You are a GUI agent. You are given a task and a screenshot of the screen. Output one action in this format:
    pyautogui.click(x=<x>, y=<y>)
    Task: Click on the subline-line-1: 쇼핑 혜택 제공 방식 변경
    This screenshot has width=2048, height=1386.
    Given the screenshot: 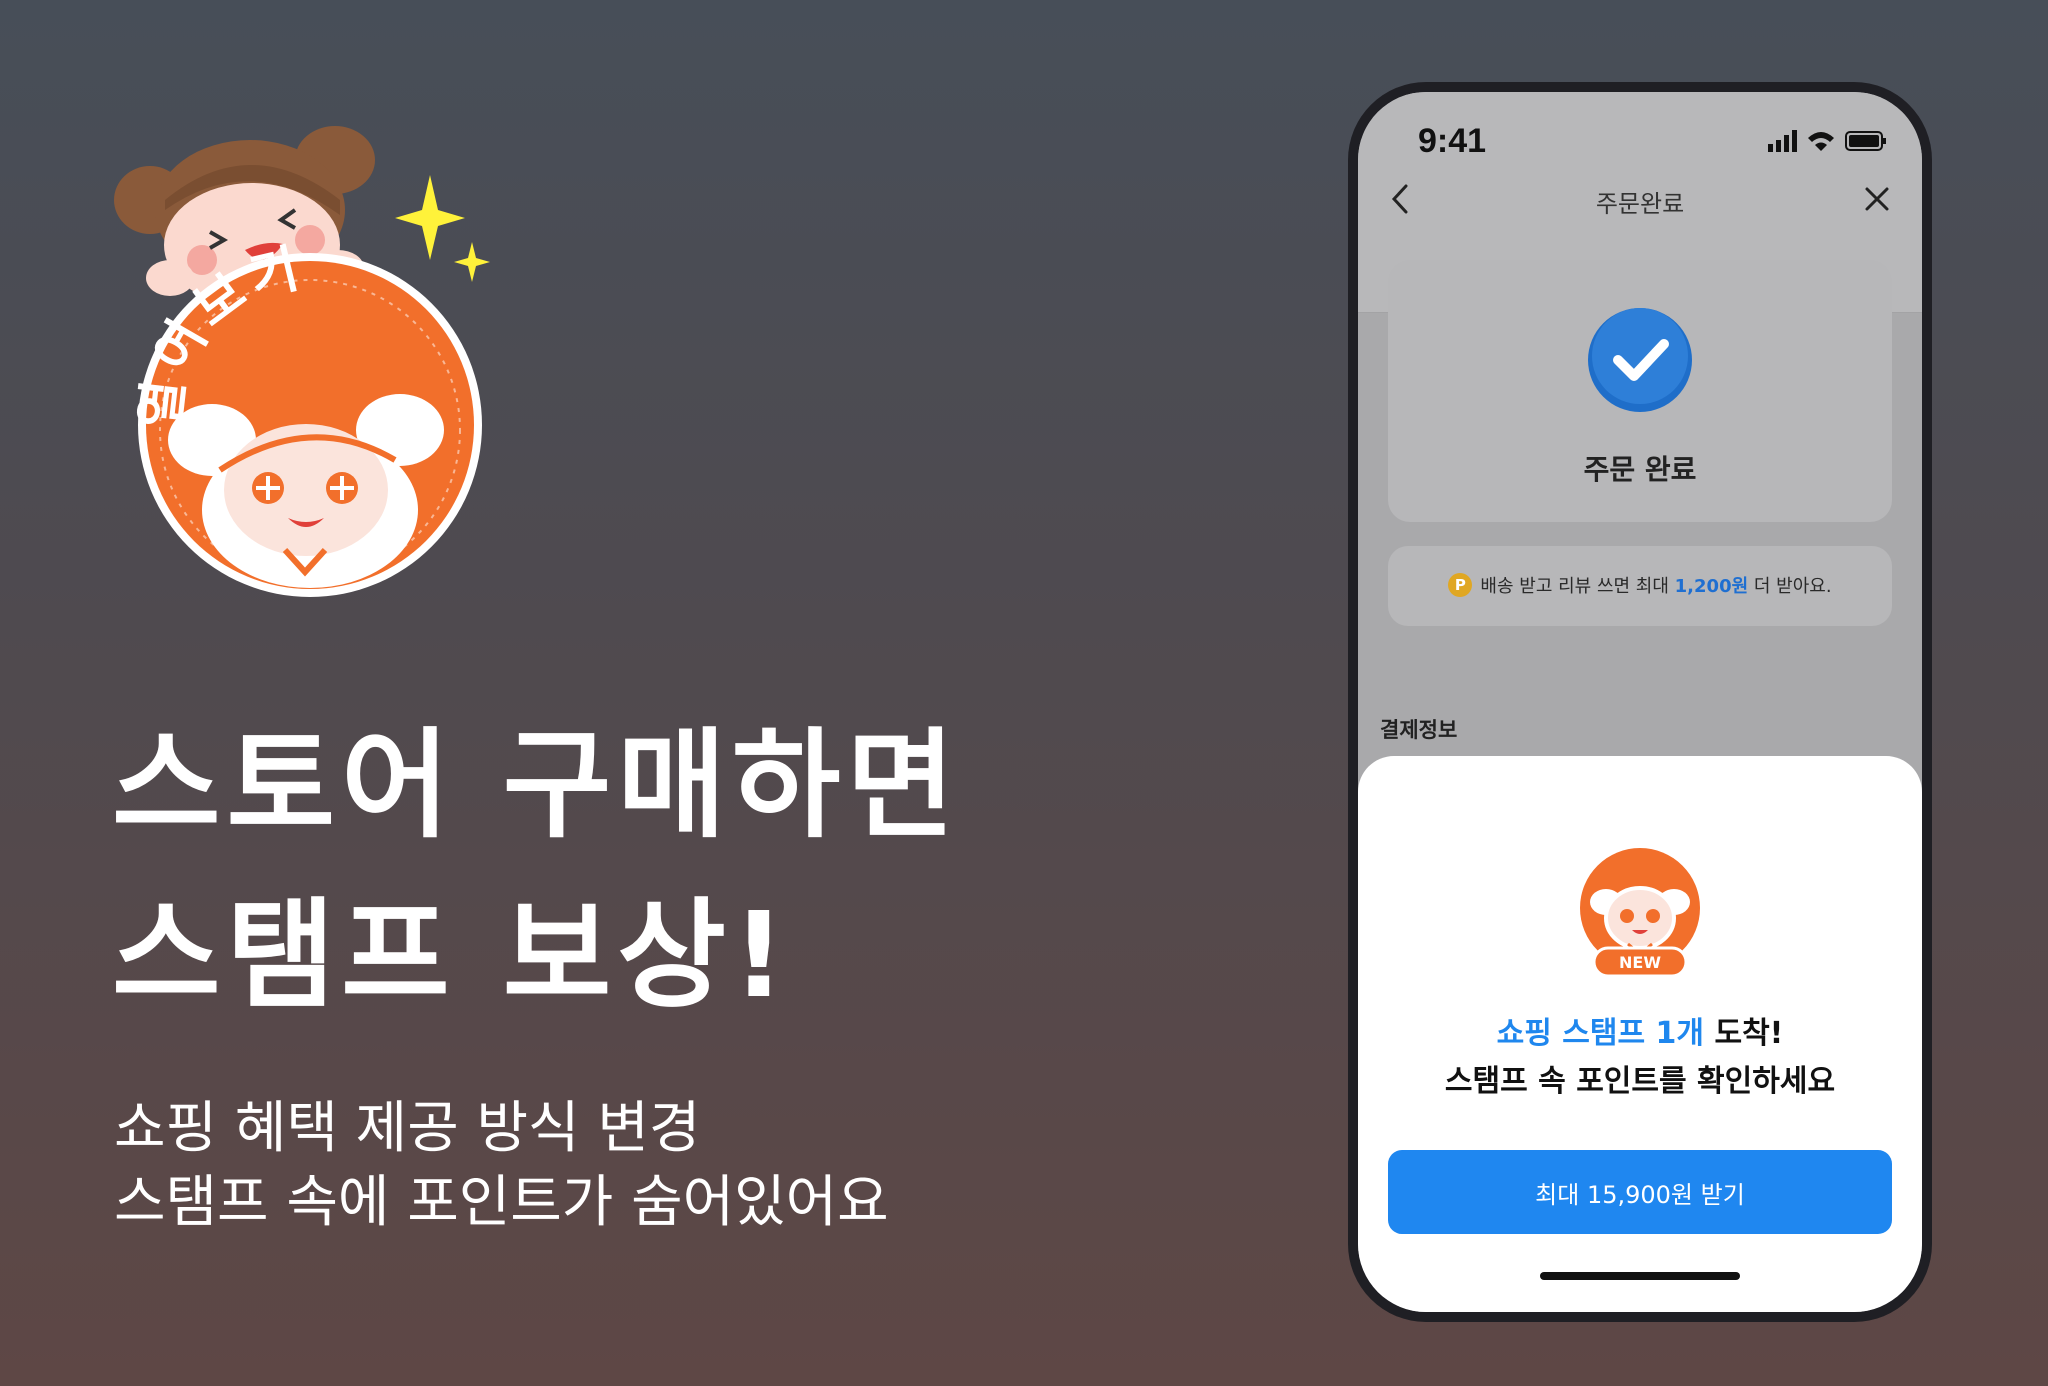 What is the action you would take?
    pyautogui.click(x=407, y=1128)
    